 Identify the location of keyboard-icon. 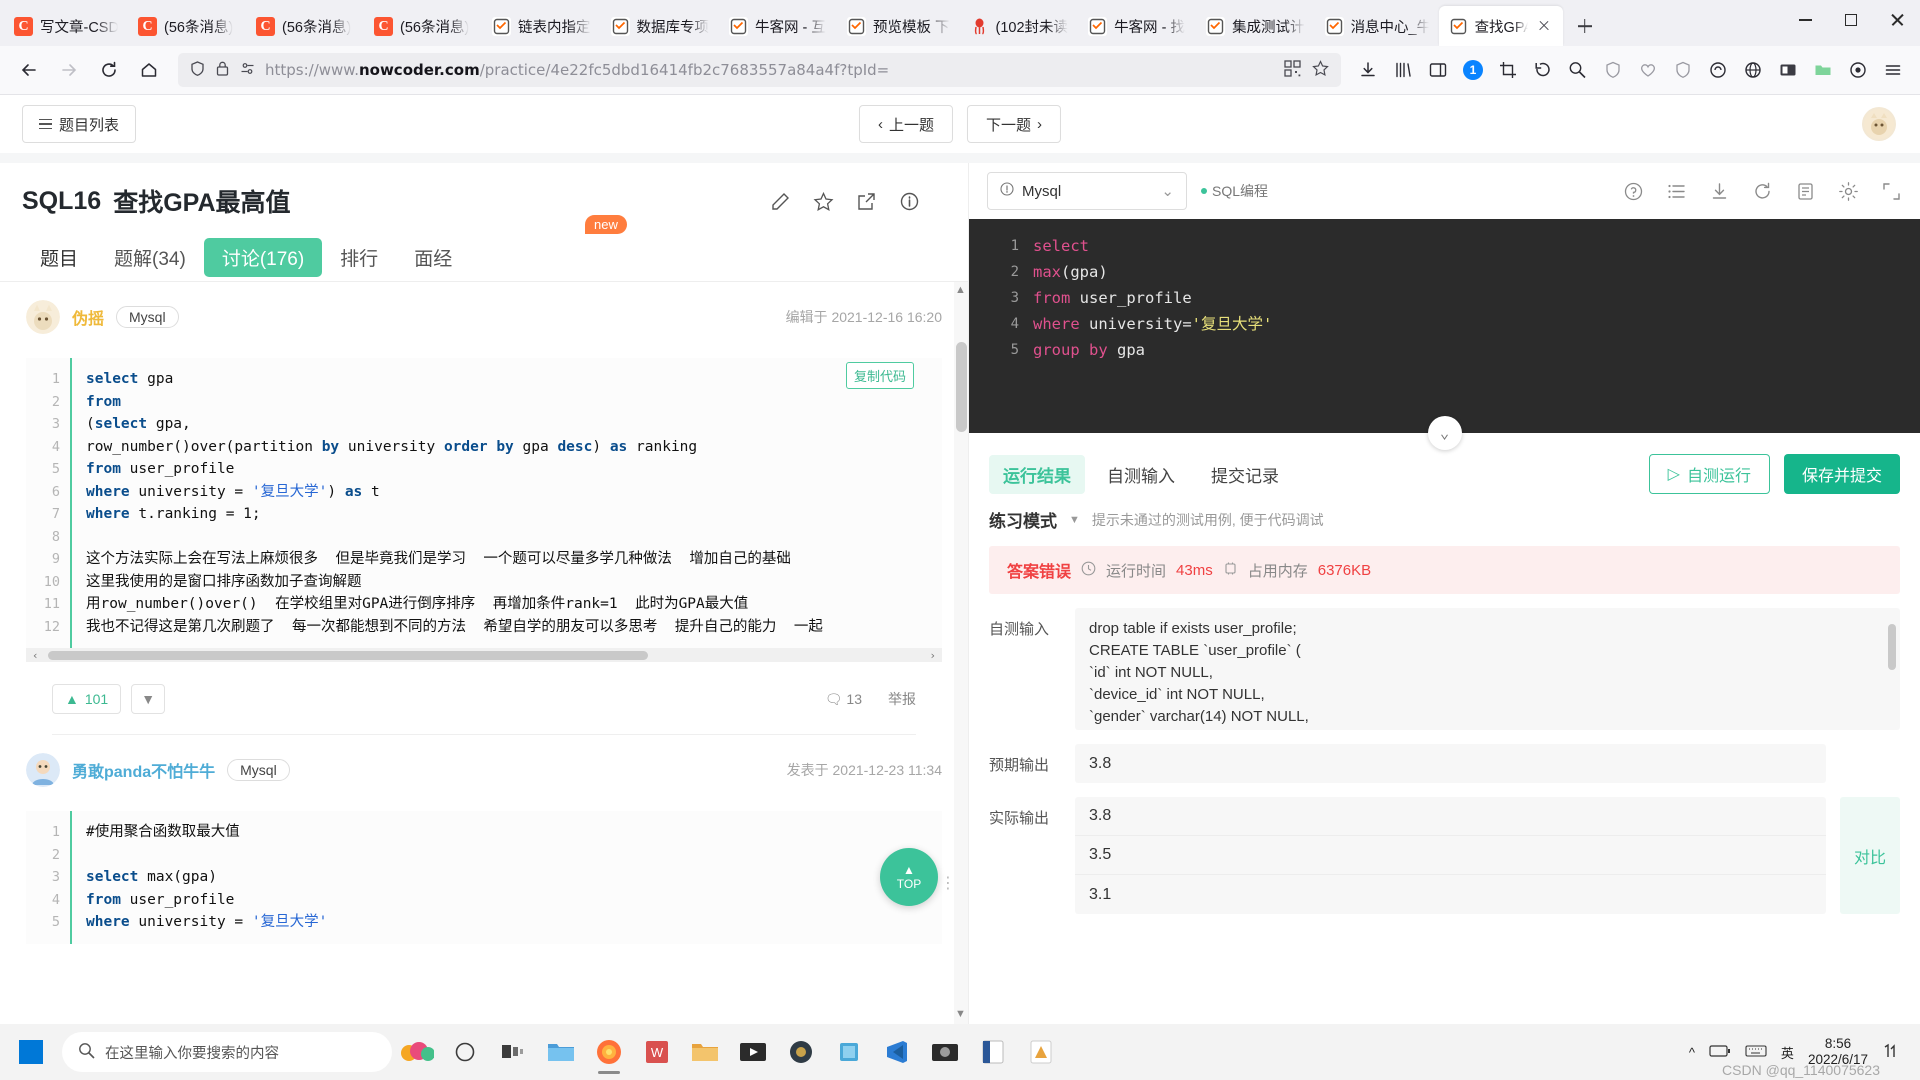
(1756, 1052).